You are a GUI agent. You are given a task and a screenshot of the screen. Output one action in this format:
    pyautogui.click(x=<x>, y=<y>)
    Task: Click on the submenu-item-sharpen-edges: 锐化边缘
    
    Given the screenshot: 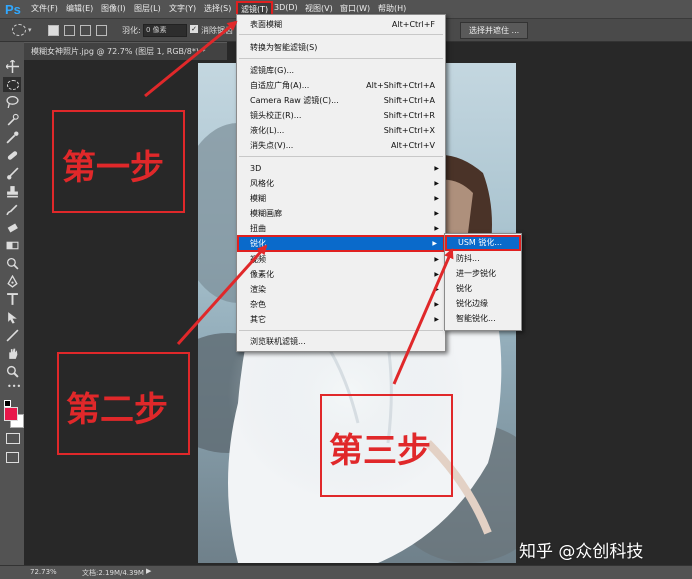 What is the action you would take?
    pyautogui.click(x=483, y=303)
    